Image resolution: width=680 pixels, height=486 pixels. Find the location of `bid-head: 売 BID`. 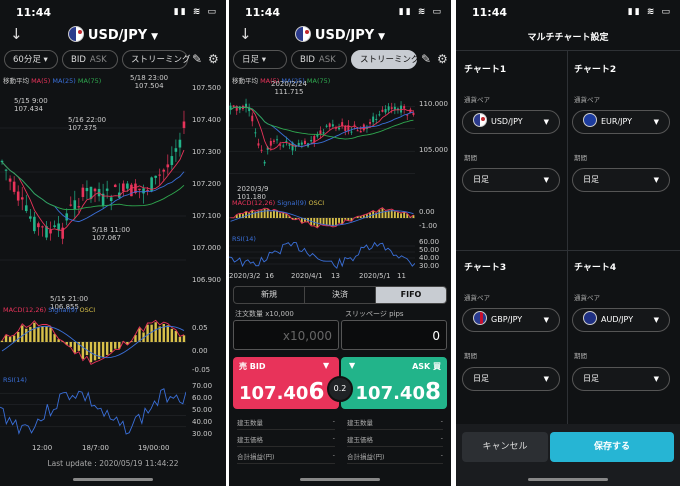

bid-head: 売 BID is located at coordinates (252, 366).